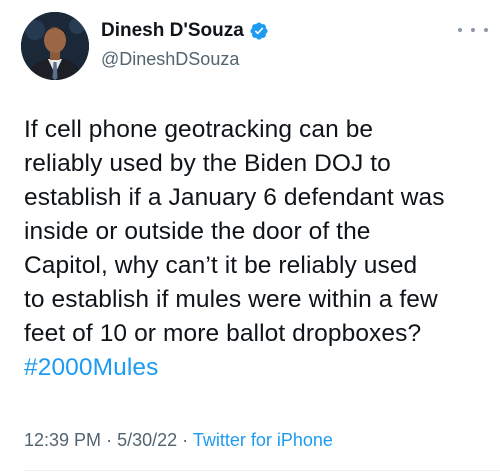  What do you see at coordinates (197, 231) in the screenshot?
I see `tweet-text-line: inside or outside the door of the` at bounding box center [197, 231].